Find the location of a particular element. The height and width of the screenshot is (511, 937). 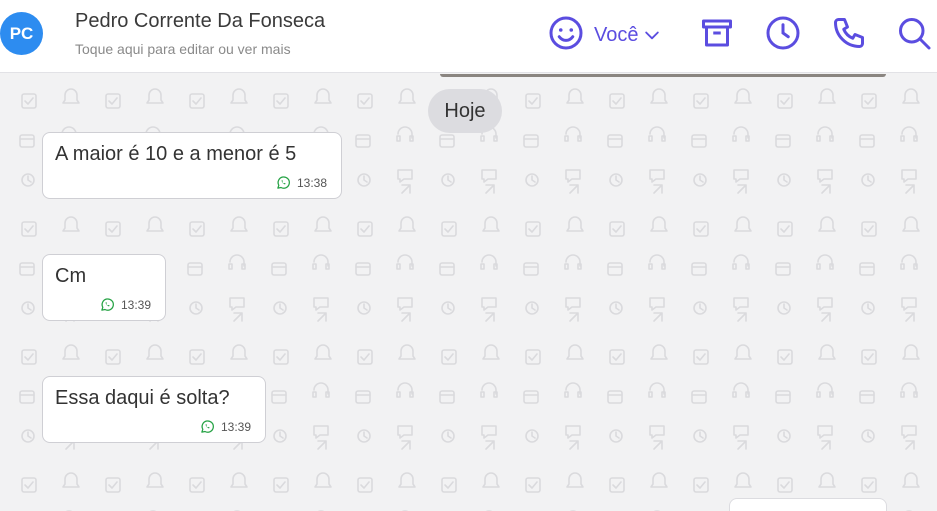

agent-select: Você is located at coordinates (628, 35).